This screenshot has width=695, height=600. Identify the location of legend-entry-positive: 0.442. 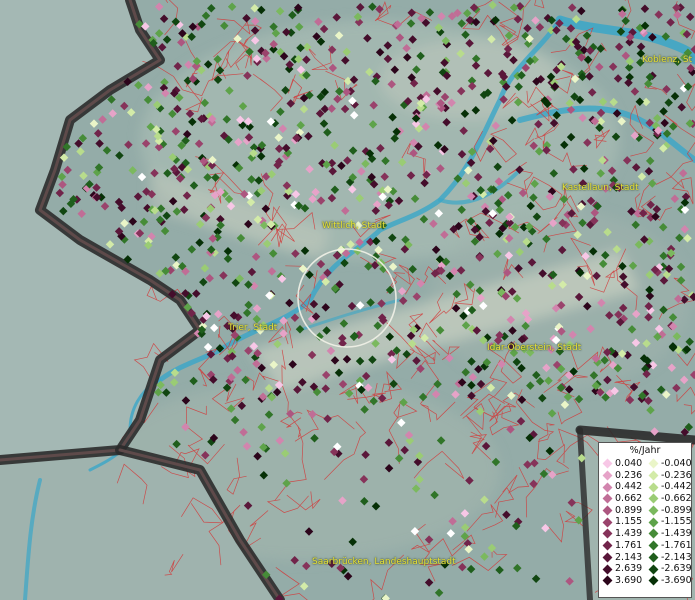
(622, 487).